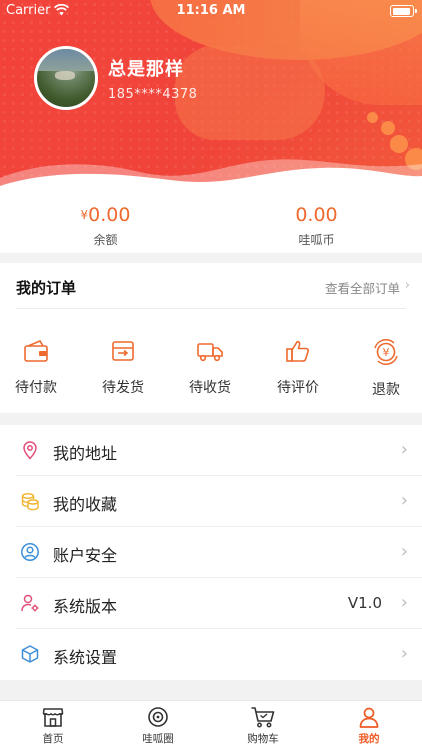 Image resolution: width=422 pixels, height=750 pixels. I want to click on truck-icon, so click(210, 352).